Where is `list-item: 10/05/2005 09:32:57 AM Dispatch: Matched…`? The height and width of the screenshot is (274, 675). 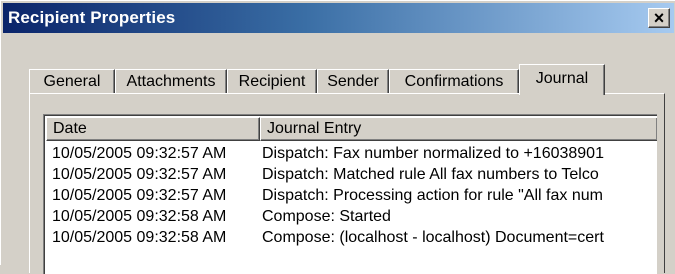
list-item: 10/05/2005 09:32:57 AM Dispatch: Matched… is located at coordinates (351, 176).